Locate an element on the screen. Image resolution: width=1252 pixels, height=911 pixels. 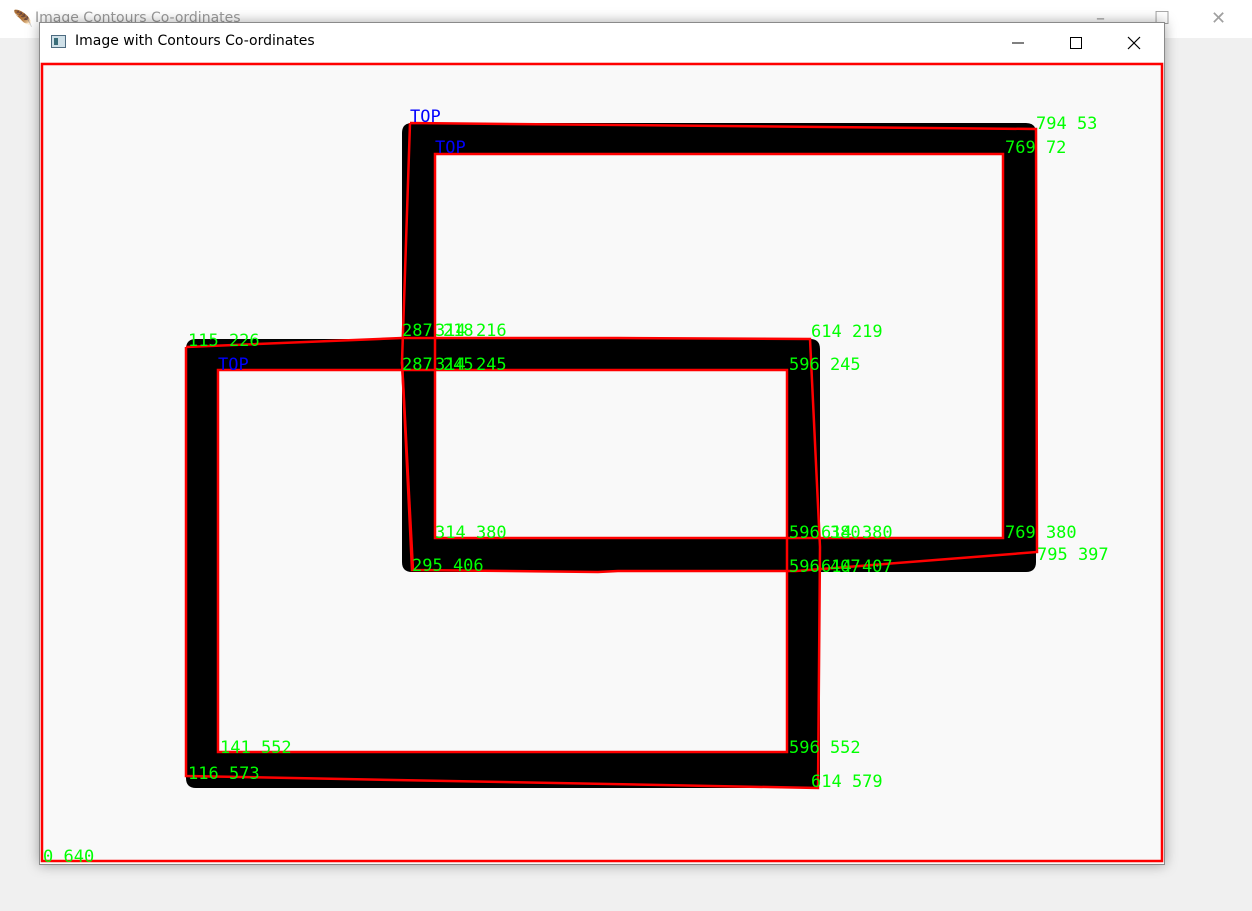
minimize-button is located at coordinates (1018, 42).